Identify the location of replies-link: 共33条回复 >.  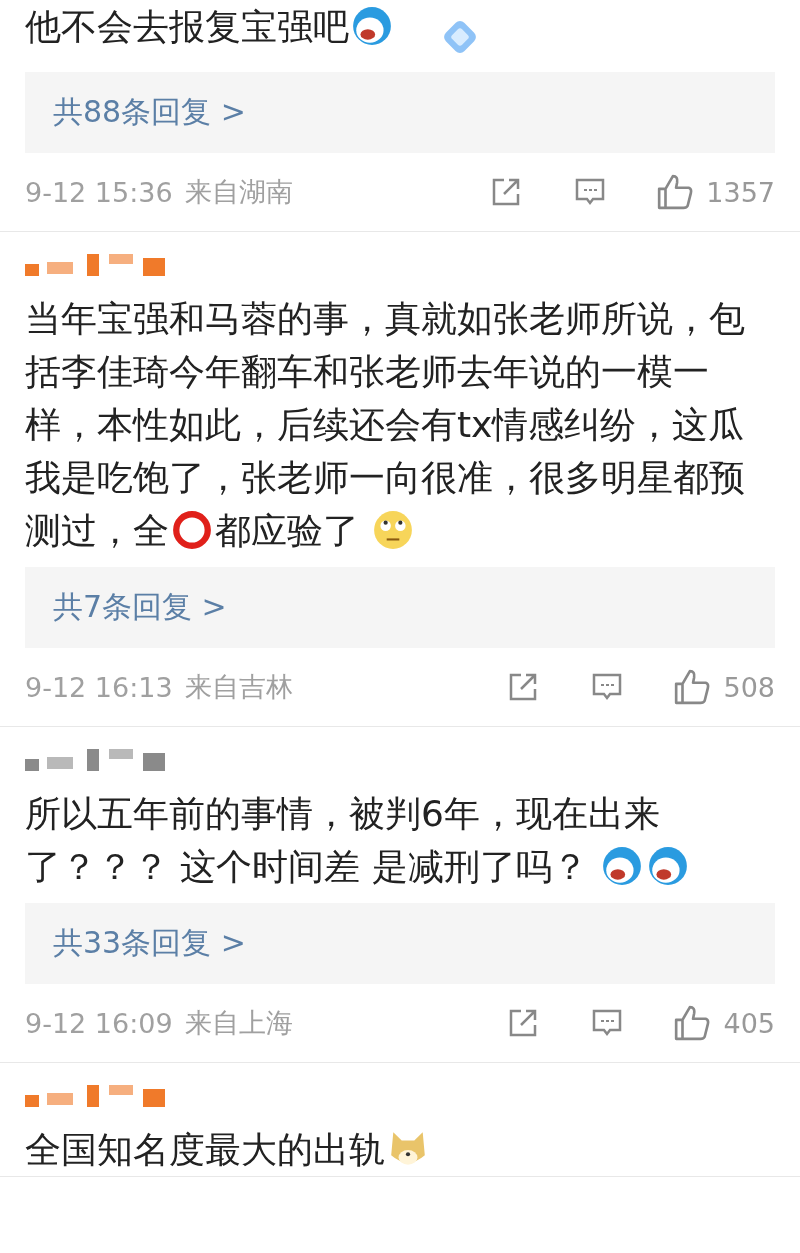
(400, 943).